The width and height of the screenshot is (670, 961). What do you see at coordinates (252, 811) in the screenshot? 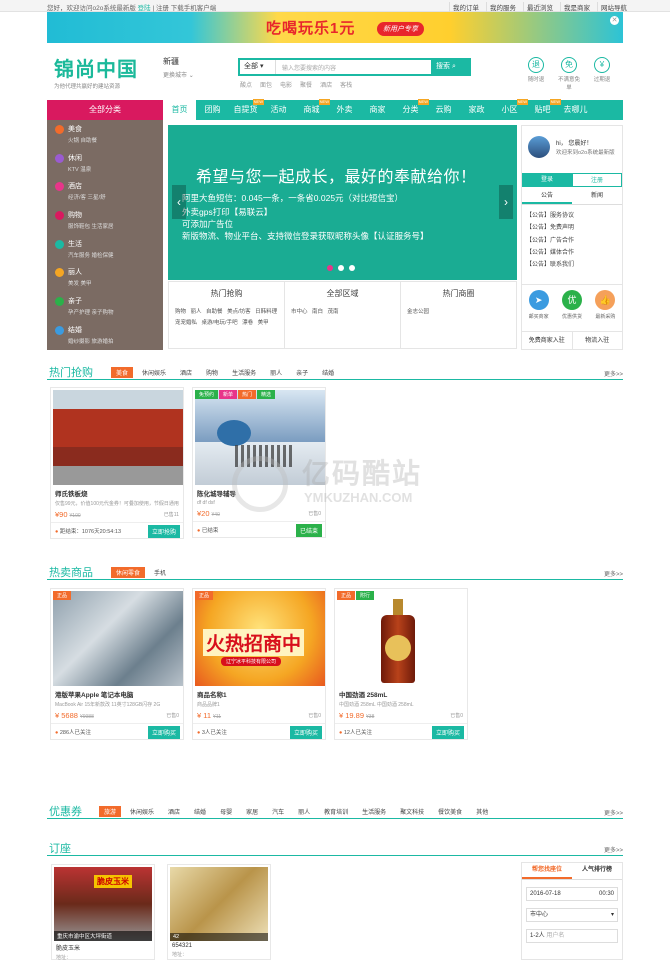
I see `section-tag: 家居` at bounding box center [252, 811].